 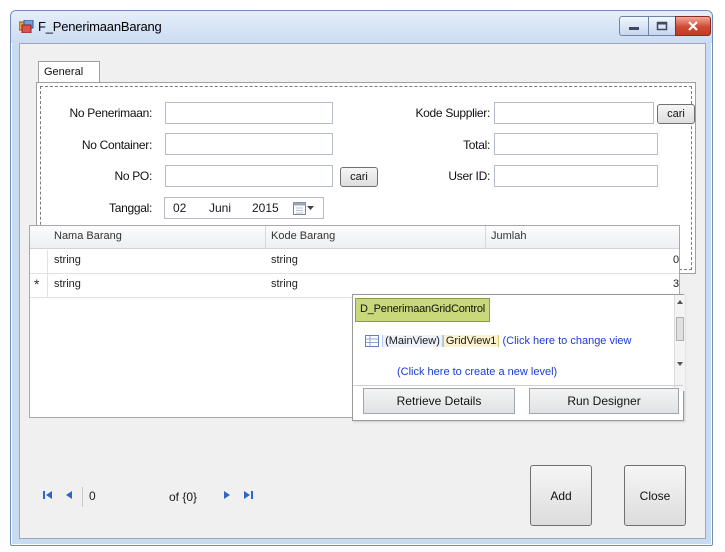 What do you see at coordinates (655, 495) in the screenshot?
I see `close-button: Close` at bounding box center [655, 495].